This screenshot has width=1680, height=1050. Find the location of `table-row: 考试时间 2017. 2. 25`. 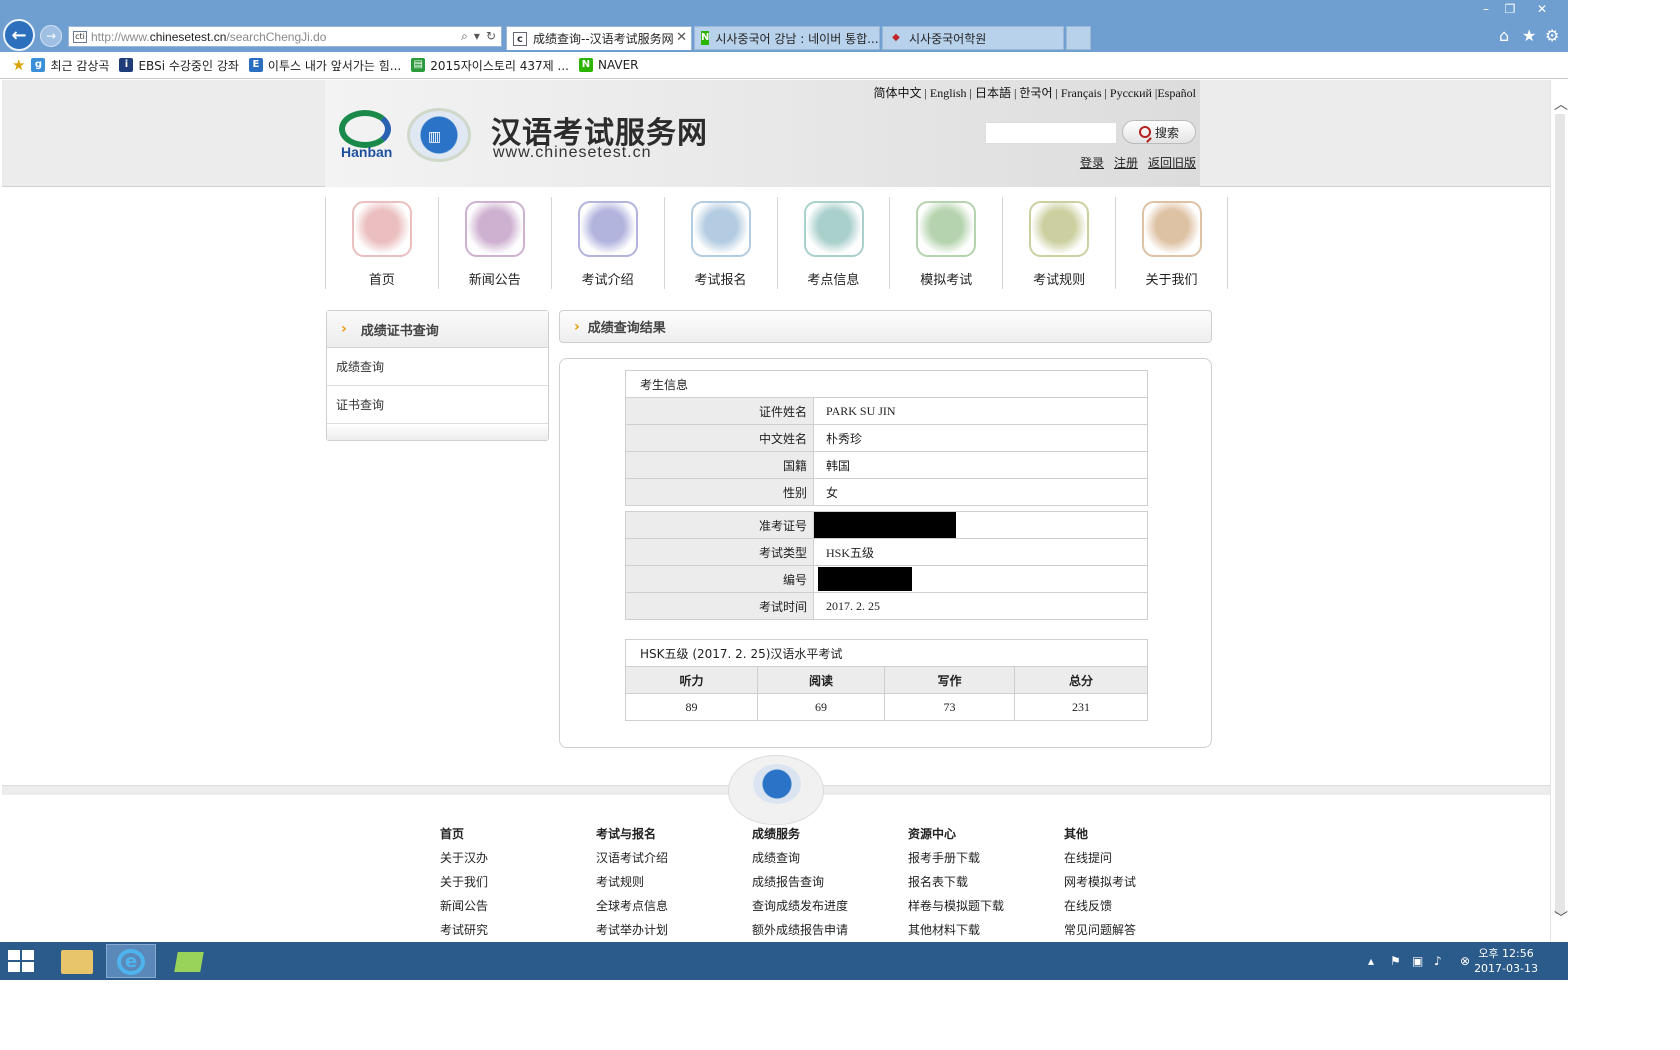

table-row: 考试时间 2017. 2. 25 is located at coordinates (886, 606).